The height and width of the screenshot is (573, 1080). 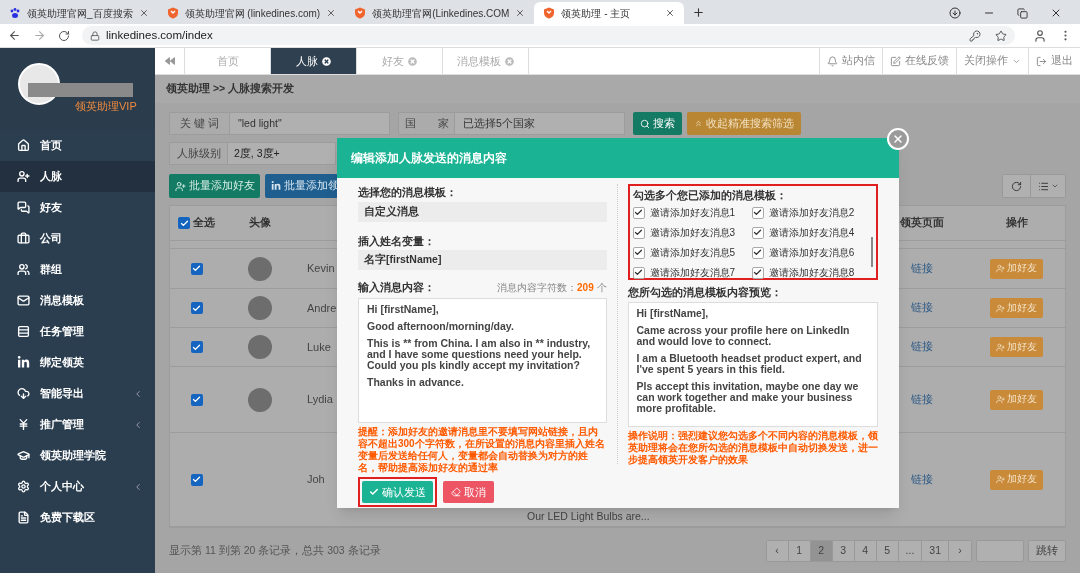 I want to click on sidebar-item: 绑定领英, so click(x=77, y=362).